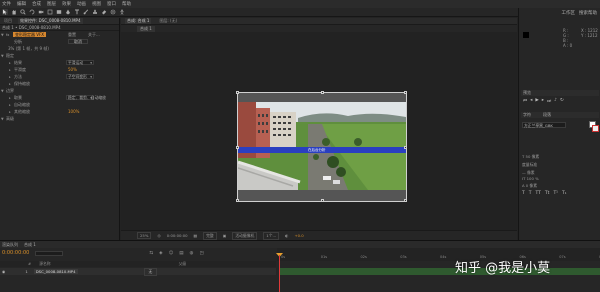  I want to click on camera-snapshot-icon: ◎, so click(158, 235).